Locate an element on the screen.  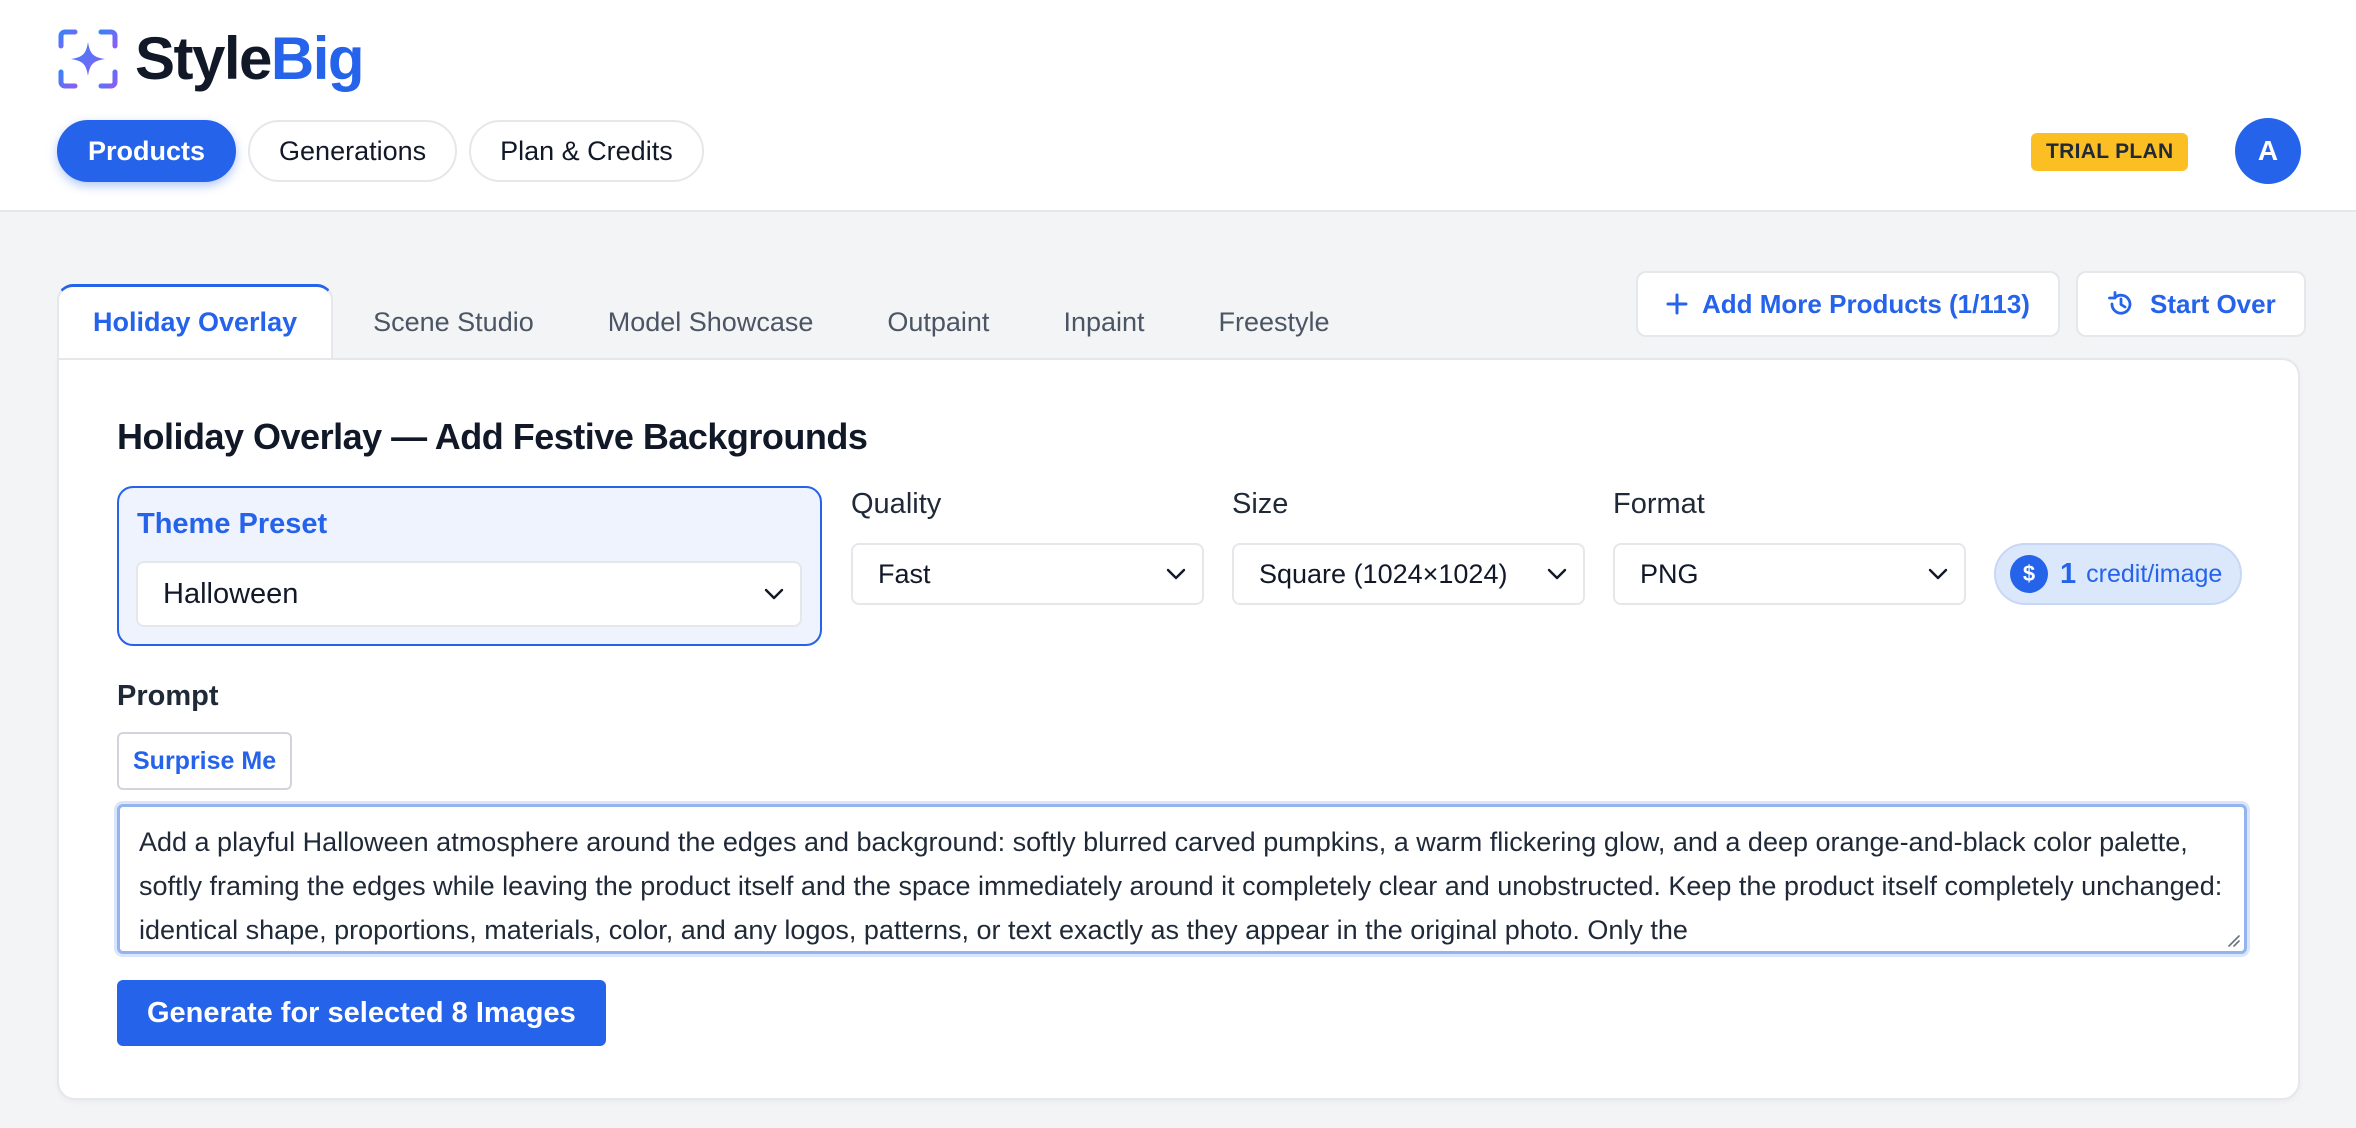
nav-generations: Generations is located at coordinates (353, 151).